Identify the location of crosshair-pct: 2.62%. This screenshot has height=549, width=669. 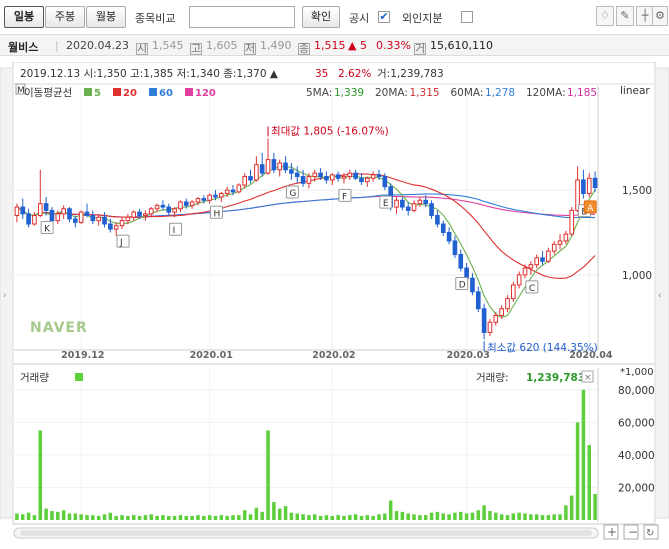
(354, 74).